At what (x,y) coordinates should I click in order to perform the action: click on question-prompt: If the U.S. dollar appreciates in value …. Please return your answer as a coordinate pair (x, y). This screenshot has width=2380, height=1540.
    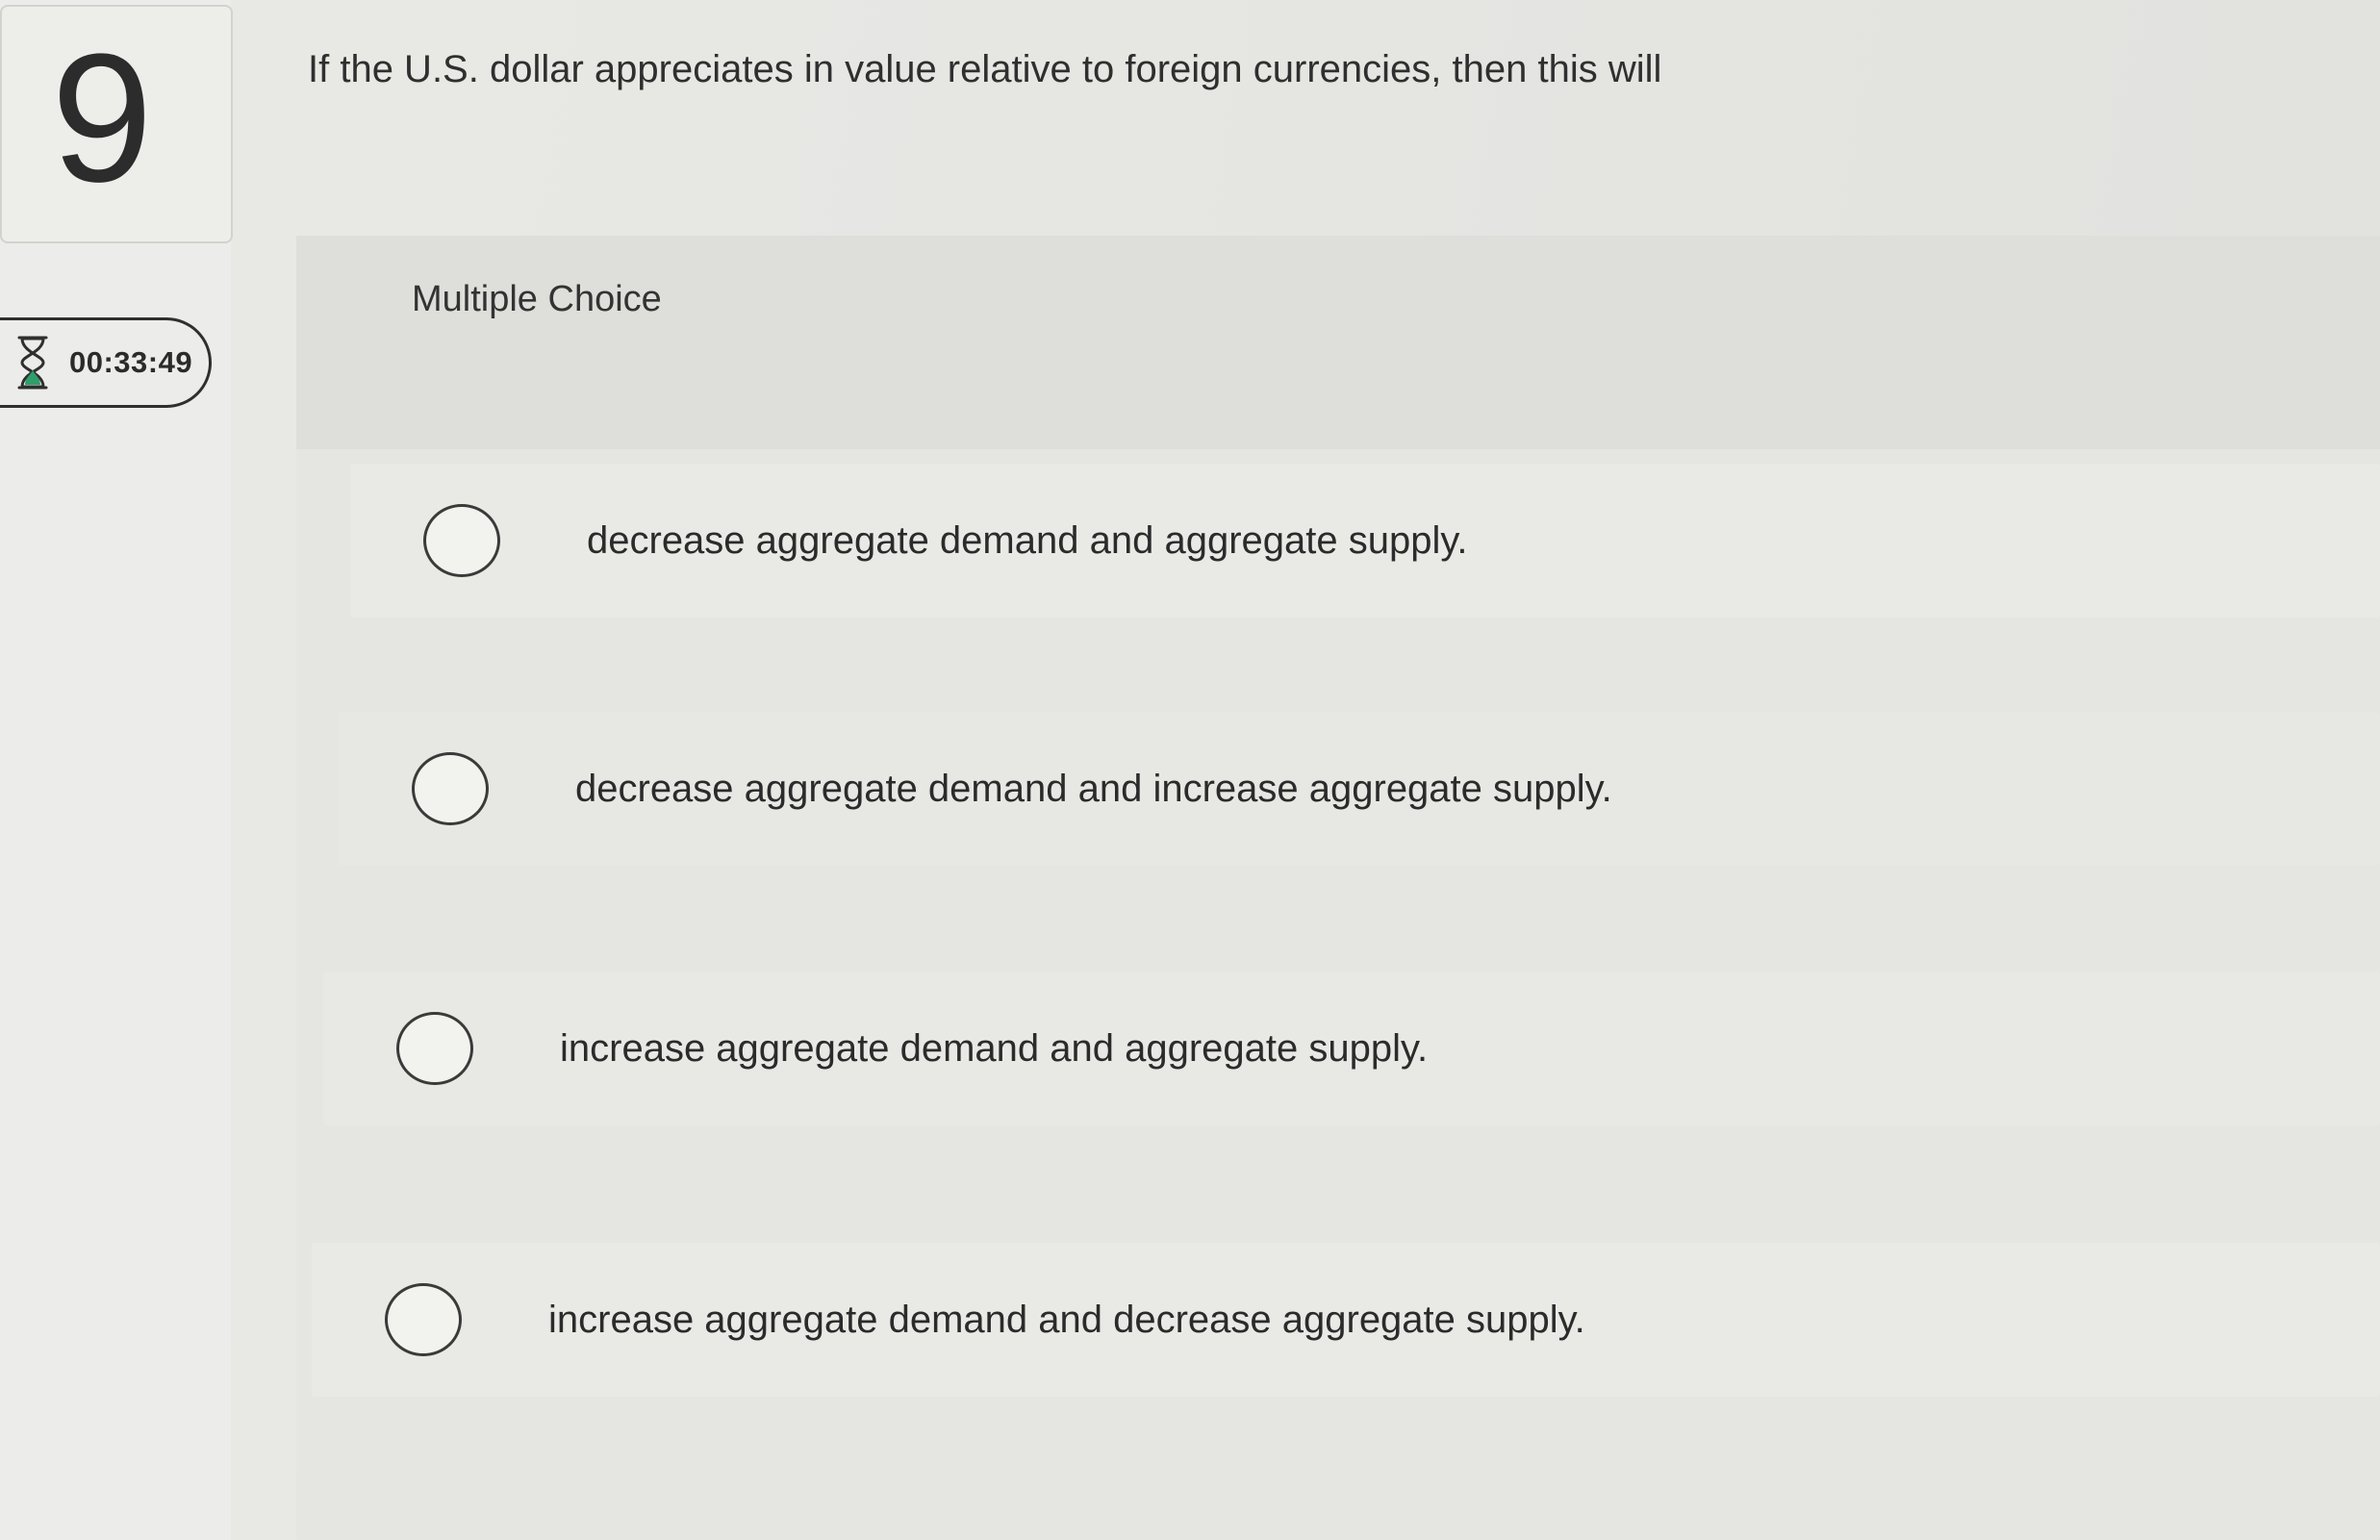
    Looking at the image, I should click on (985, 69).